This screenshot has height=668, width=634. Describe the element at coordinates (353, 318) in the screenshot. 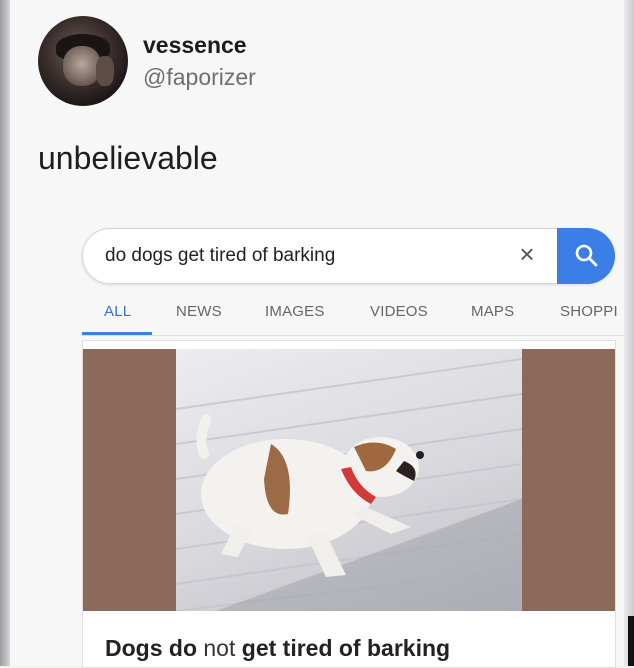

I see `search-tabs: ALL NEWS IMAGES VIDEOS MAPS SHOPPI` at that location.